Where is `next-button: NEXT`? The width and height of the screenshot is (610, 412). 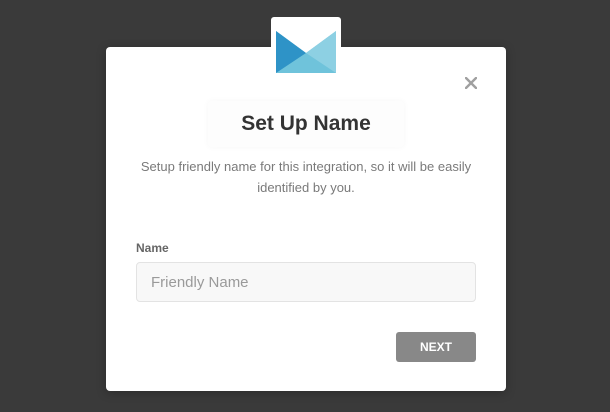 next-button: NEXT is located at coordinates (436, 347).